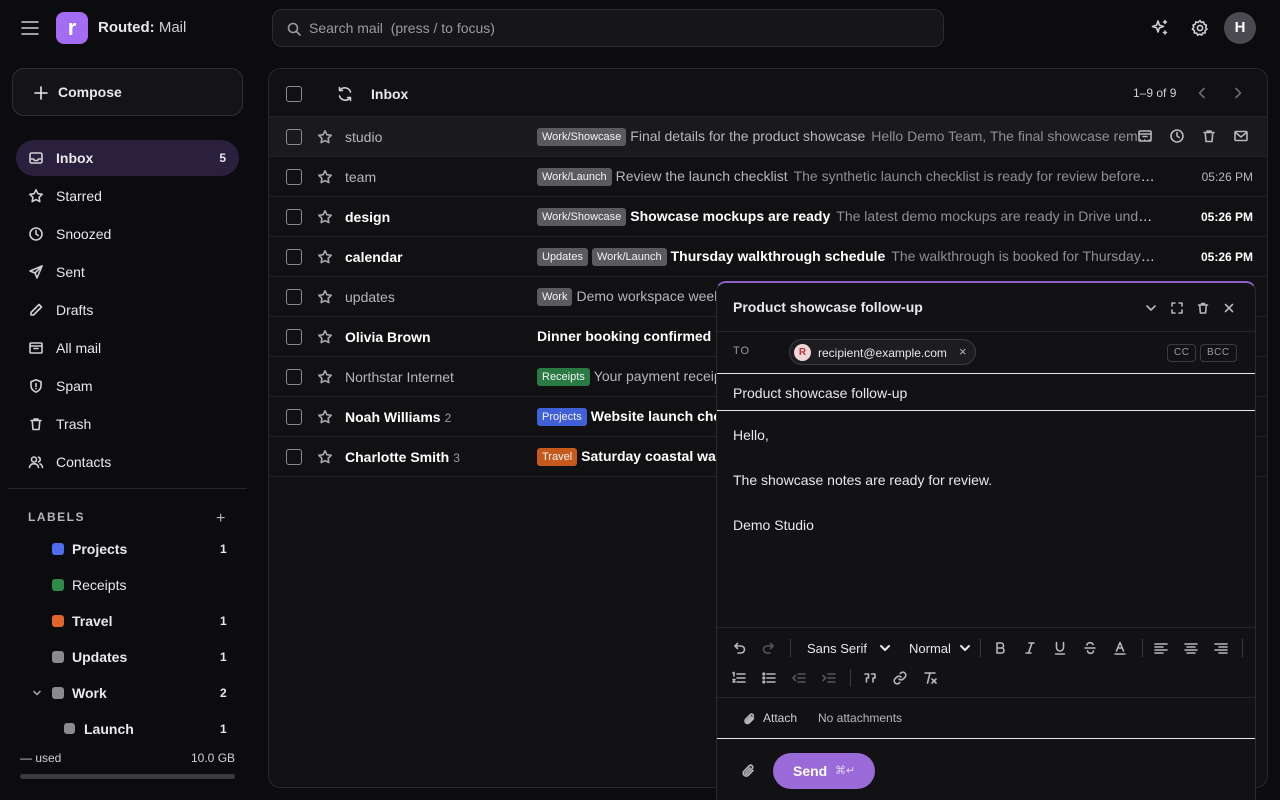 Image resolution: width=1280 pixels, height=800 pixels. What do you see at coordinates (1177, 308) in the screenshot?
I see `expand-icon` at bounding box center [1177, 308].